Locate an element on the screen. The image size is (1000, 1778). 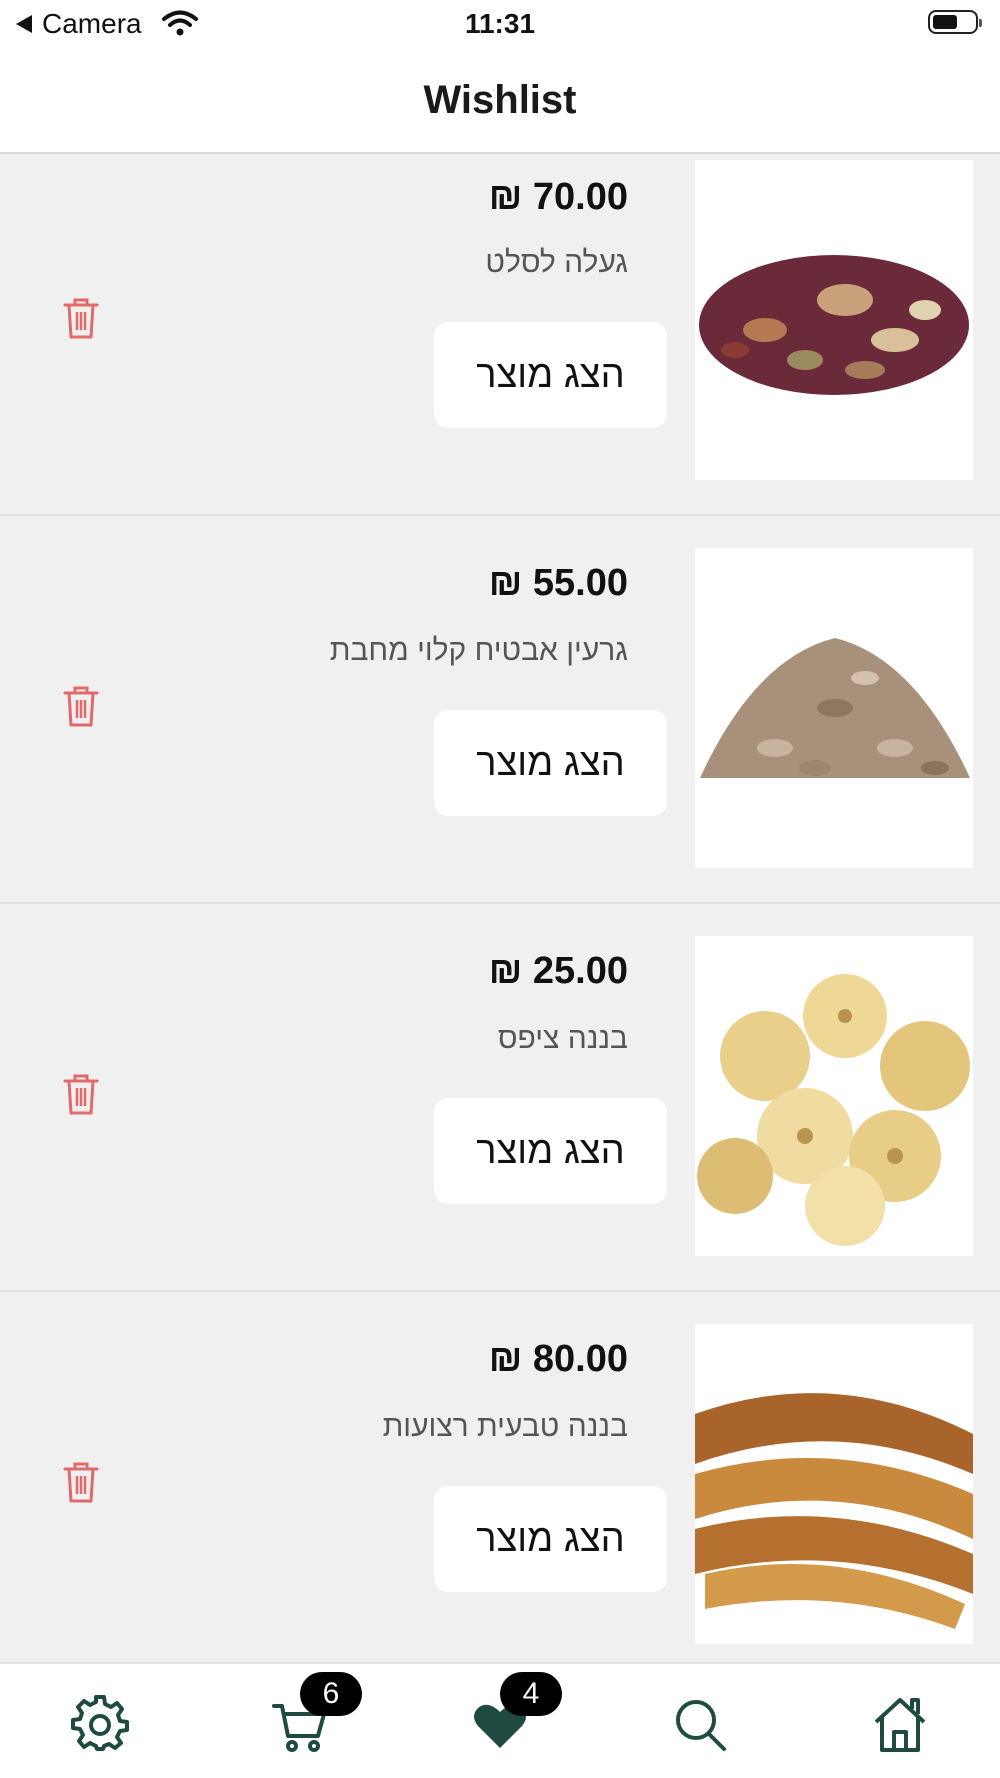
status-time: 11:31 is located at coordinates (500, 23).